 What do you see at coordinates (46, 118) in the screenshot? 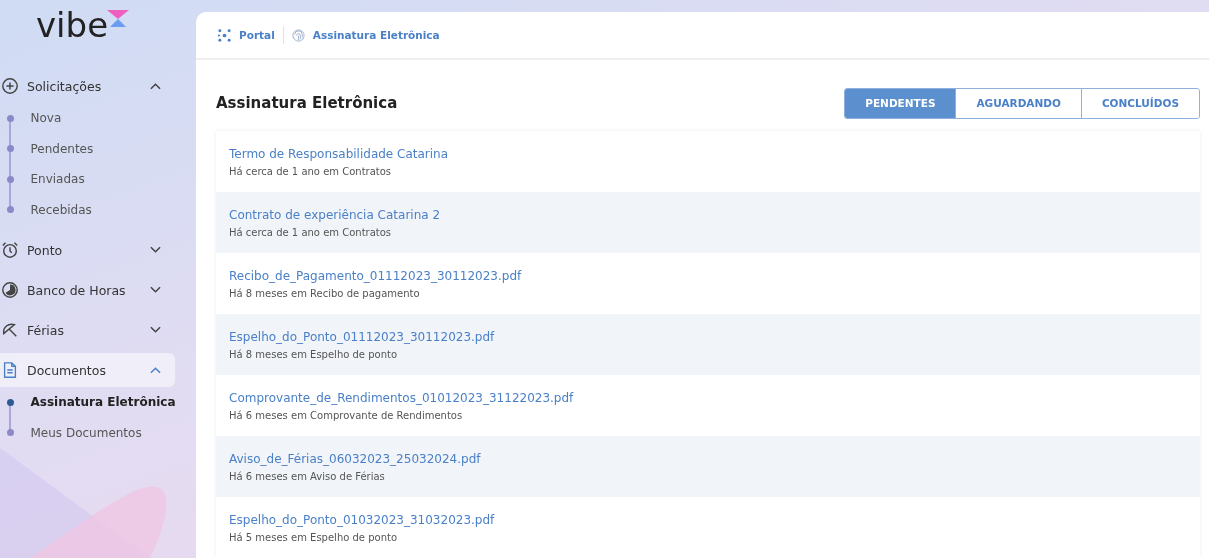
I see `nav-item: Nova` at bounding box center [46, 118].